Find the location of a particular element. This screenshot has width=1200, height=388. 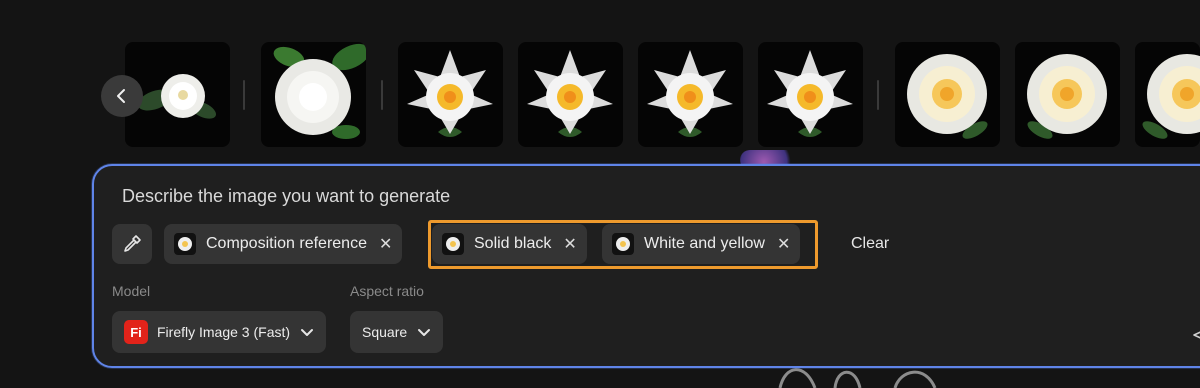

model-select: Fi Firefly Image 3 (Fast) is located at coordinates (219, 332).